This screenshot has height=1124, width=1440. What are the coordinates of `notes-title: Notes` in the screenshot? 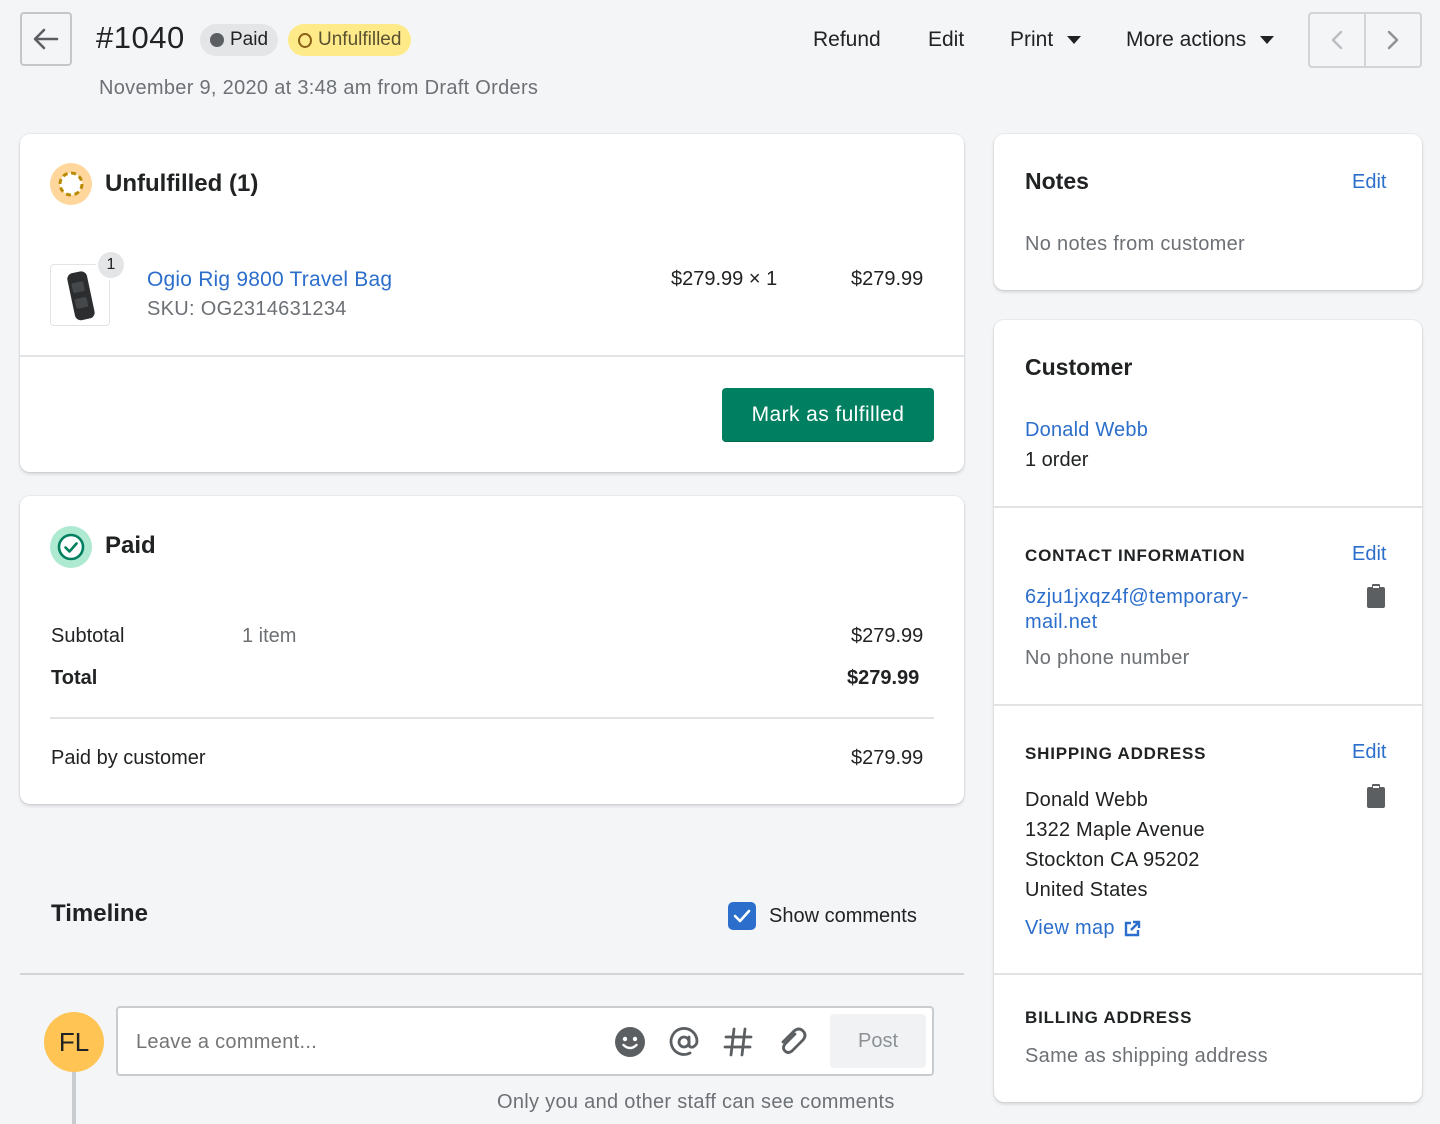 It's located at (1057, 181).